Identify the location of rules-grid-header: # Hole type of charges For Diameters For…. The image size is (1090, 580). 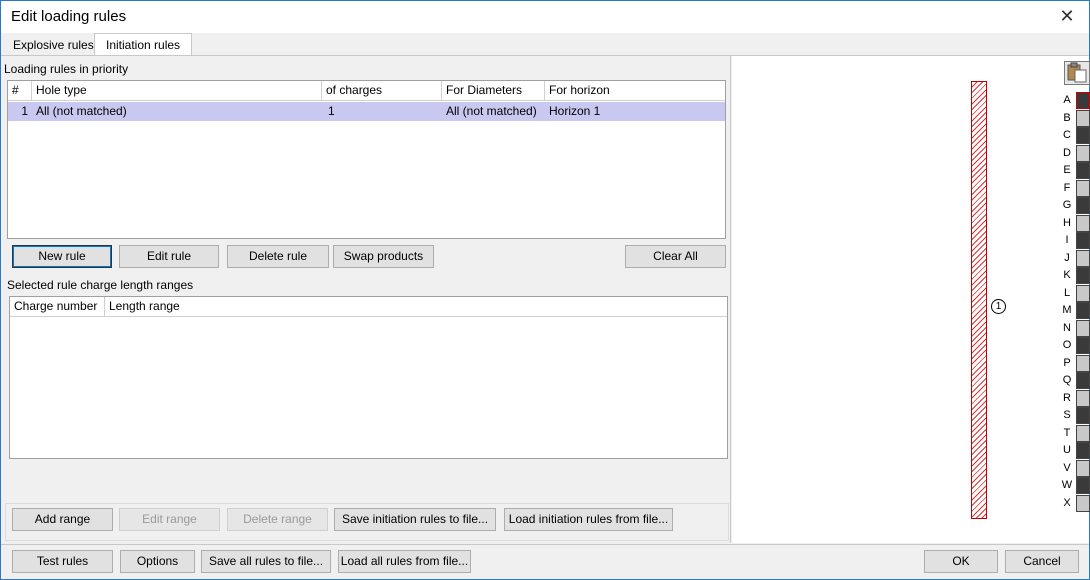
(366, 91).